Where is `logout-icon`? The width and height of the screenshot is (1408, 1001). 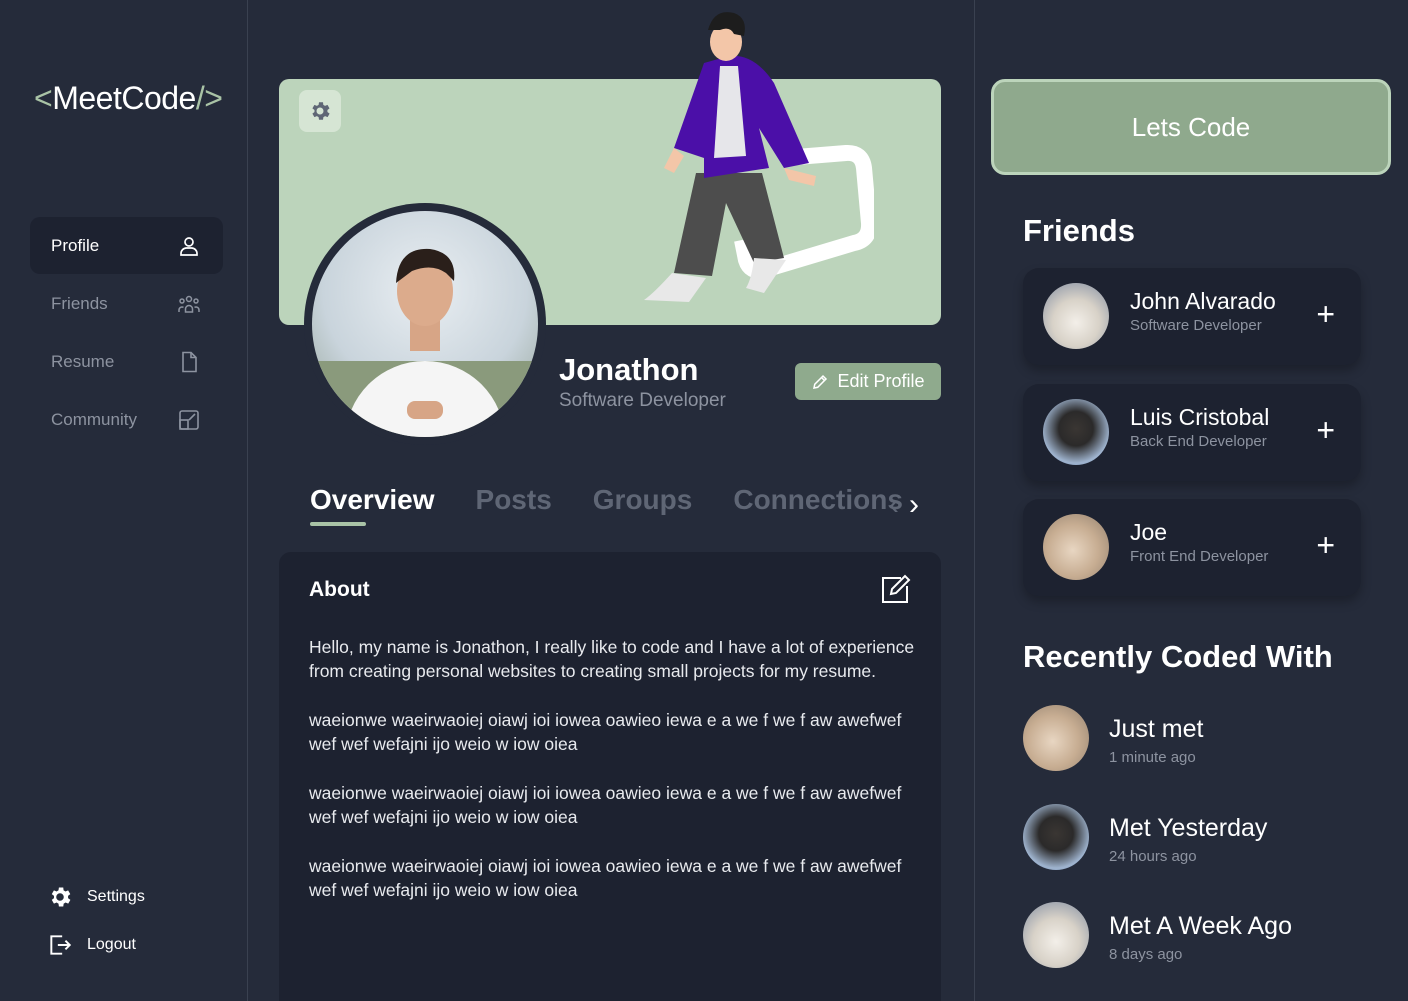 logout-icon is located at coordinates (61, 945).